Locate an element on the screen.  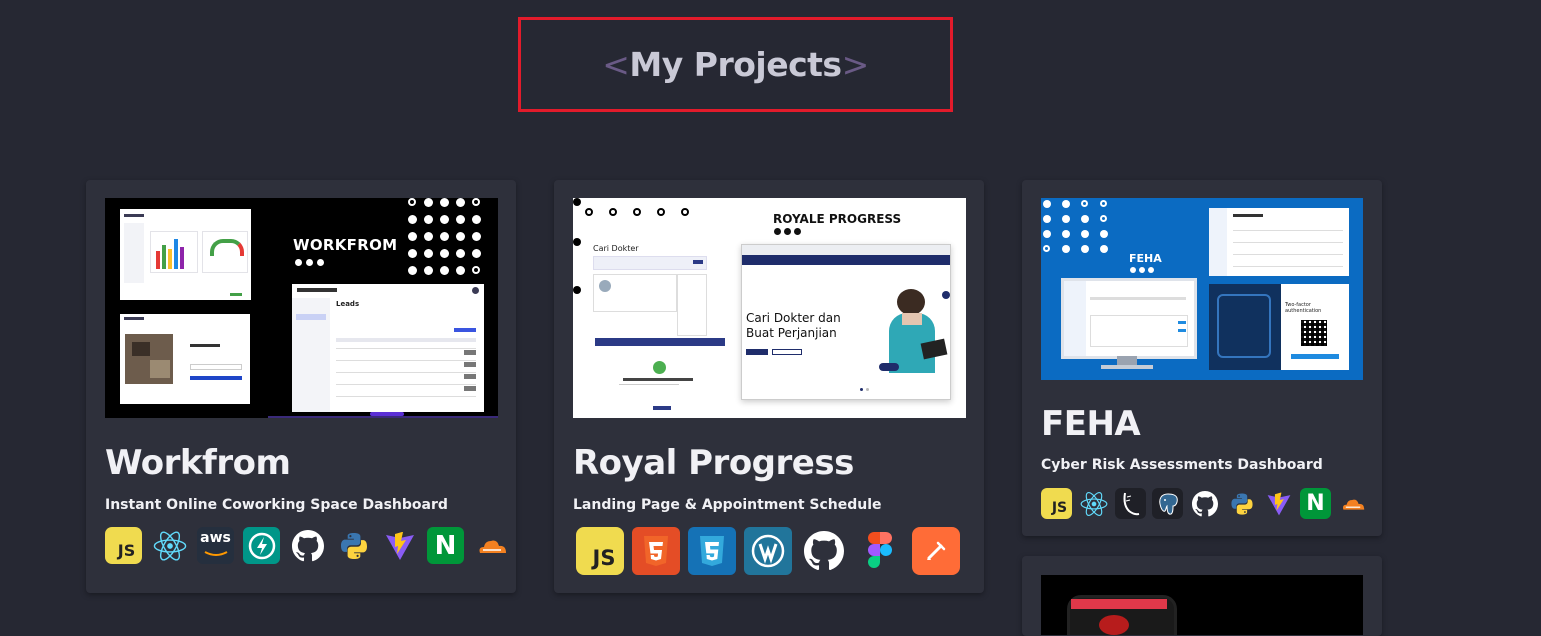
thumb-hero-text: Cari Dokter dan Buat Perjanjian is located at coordinates (793, 325).